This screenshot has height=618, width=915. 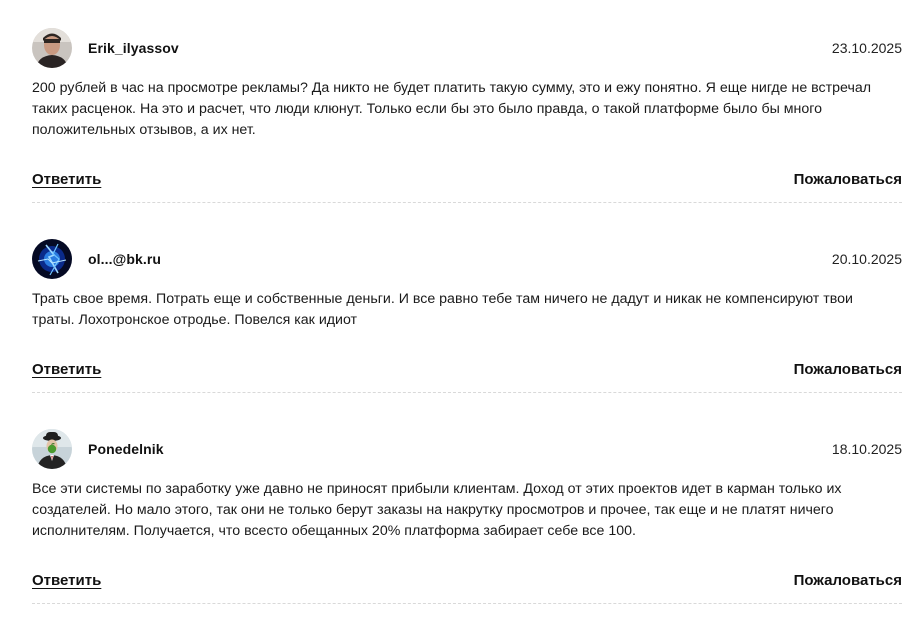 What do you see at coordinates (467, 449) in the screenshot?
I see `comment-header: Ponedelnik 18.10.2025` at bounding box center [467, 449].